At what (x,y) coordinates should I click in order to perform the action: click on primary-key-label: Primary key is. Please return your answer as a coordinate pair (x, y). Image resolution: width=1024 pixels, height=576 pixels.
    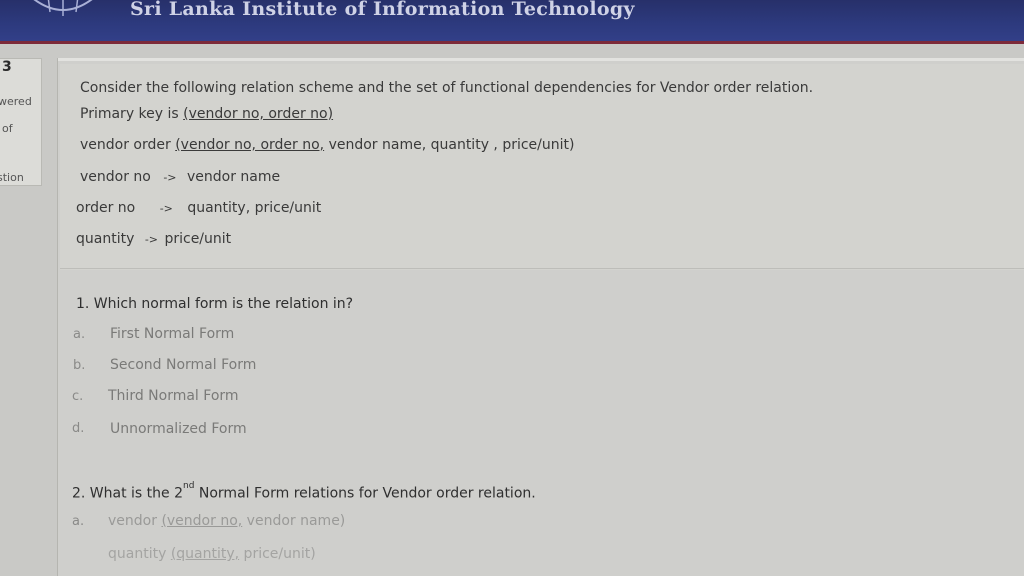
    Looking at the image, I should click on (132, 114).